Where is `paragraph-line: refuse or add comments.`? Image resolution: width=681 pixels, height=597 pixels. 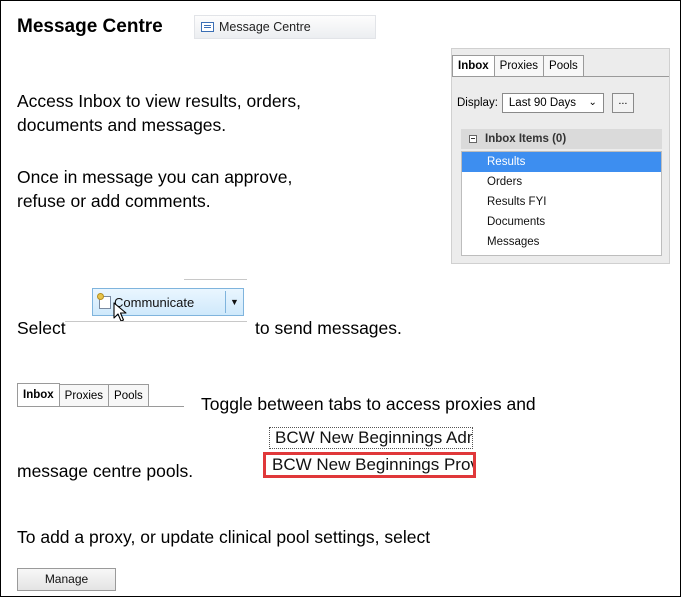
paragraph-line: refuse or add comments. is located at coordinates (114, 201).